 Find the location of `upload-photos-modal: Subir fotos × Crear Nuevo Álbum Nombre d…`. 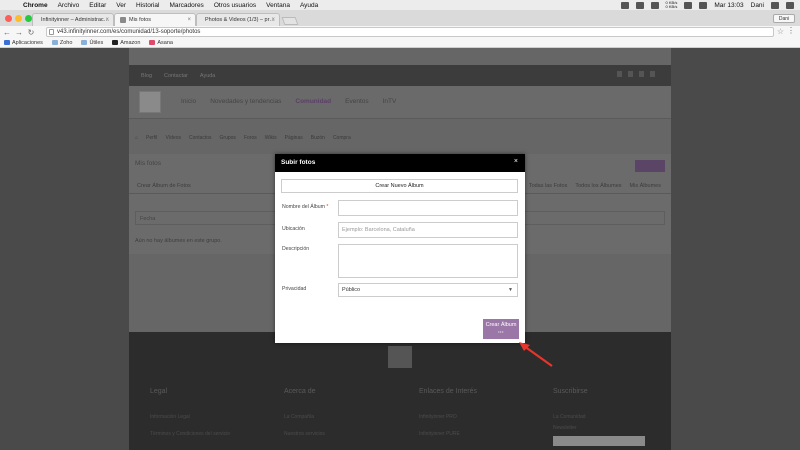

upload-photos-modal: Subir fotos × Crear Nuevo Álbum Nombre d… is located at coordinates (400, 248).